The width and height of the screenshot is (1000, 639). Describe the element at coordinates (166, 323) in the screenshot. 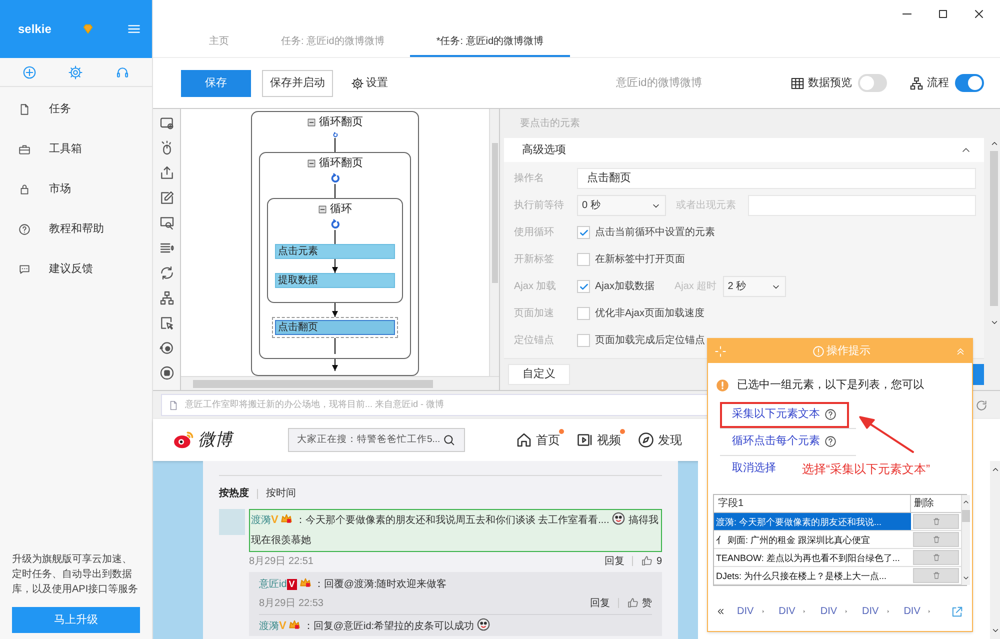

I see `cursor-icon` at that location.